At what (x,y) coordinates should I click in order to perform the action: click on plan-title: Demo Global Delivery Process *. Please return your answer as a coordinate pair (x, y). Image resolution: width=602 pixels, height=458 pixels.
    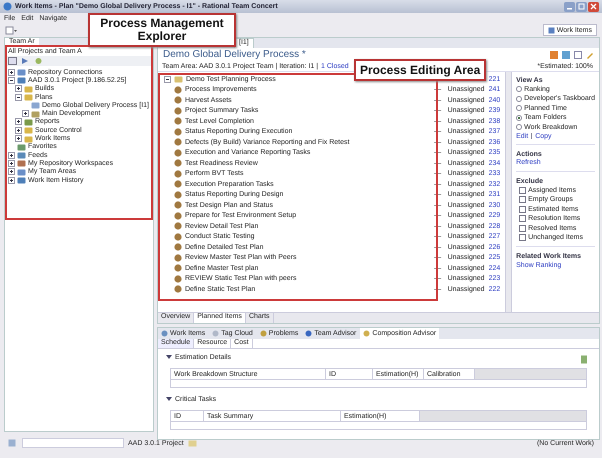
    Looking at the image, I should click on (234, 54).